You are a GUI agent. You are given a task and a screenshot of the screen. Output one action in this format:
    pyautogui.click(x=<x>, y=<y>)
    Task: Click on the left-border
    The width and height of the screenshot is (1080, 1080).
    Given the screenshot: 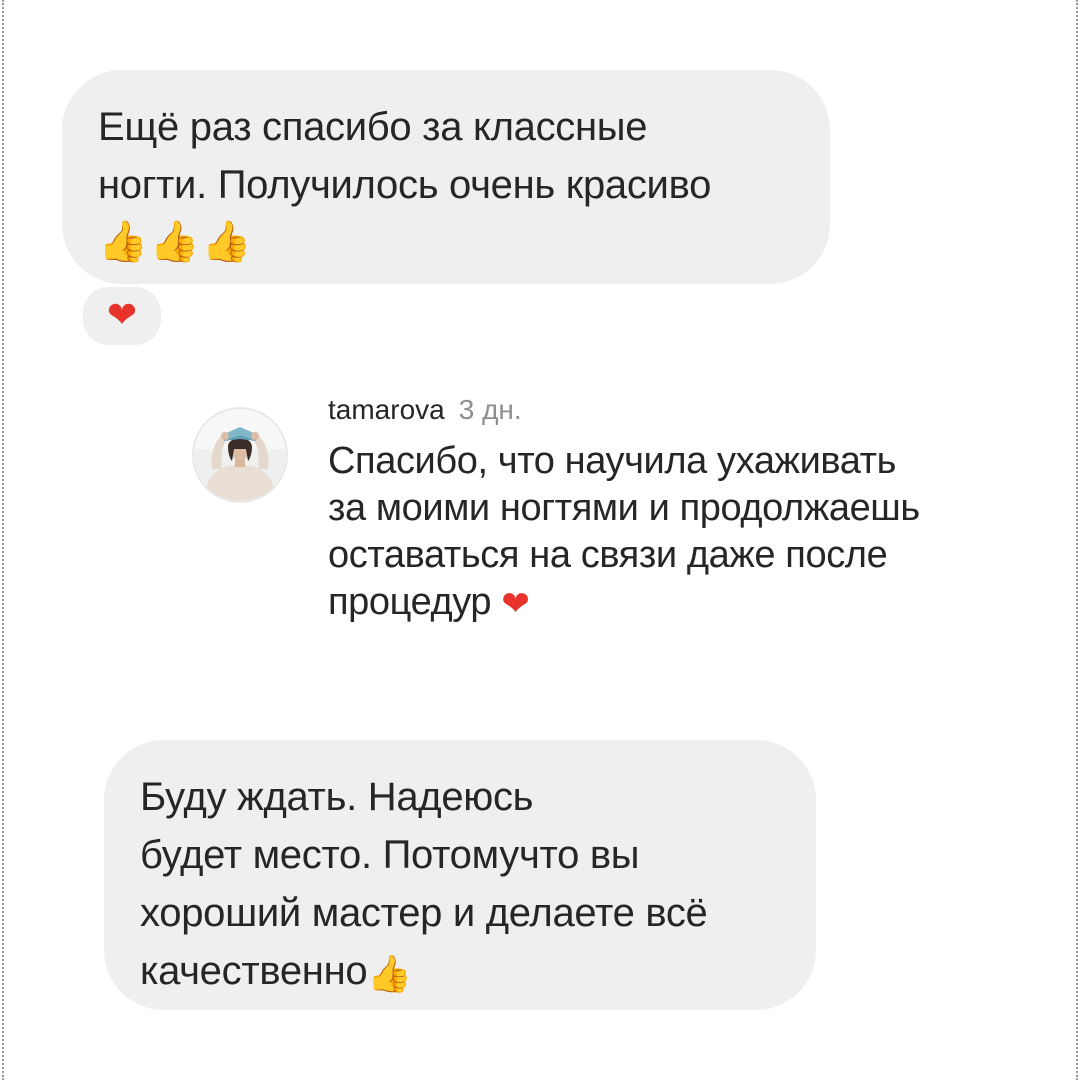 What is the action you would take?
    pyautogui.click(x=3, y=540)
    